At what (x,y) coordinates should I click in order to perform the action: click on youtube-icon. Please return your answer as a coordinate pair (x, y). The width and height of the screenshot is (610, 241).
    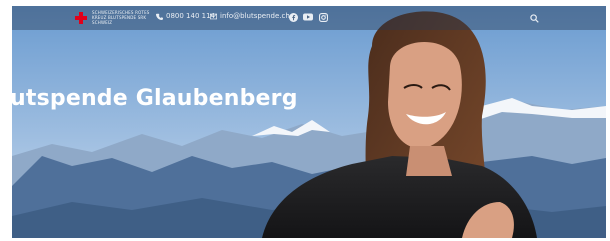
    Looking at the image, I should click on (308, 17).